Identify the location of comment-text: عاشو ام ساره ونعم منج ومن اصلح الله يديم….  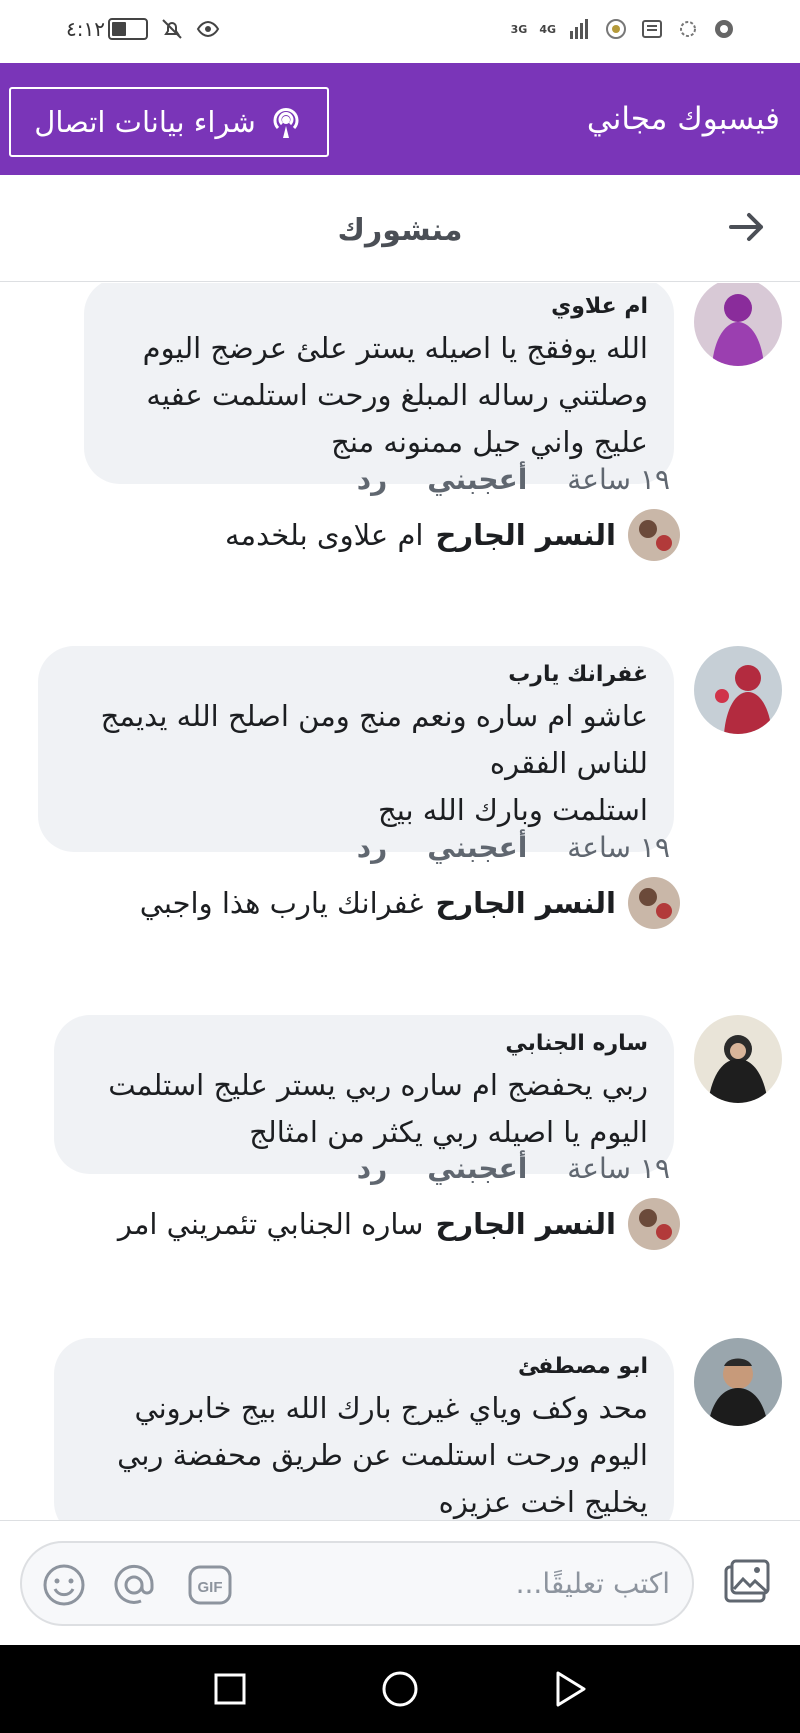
(374, 763).